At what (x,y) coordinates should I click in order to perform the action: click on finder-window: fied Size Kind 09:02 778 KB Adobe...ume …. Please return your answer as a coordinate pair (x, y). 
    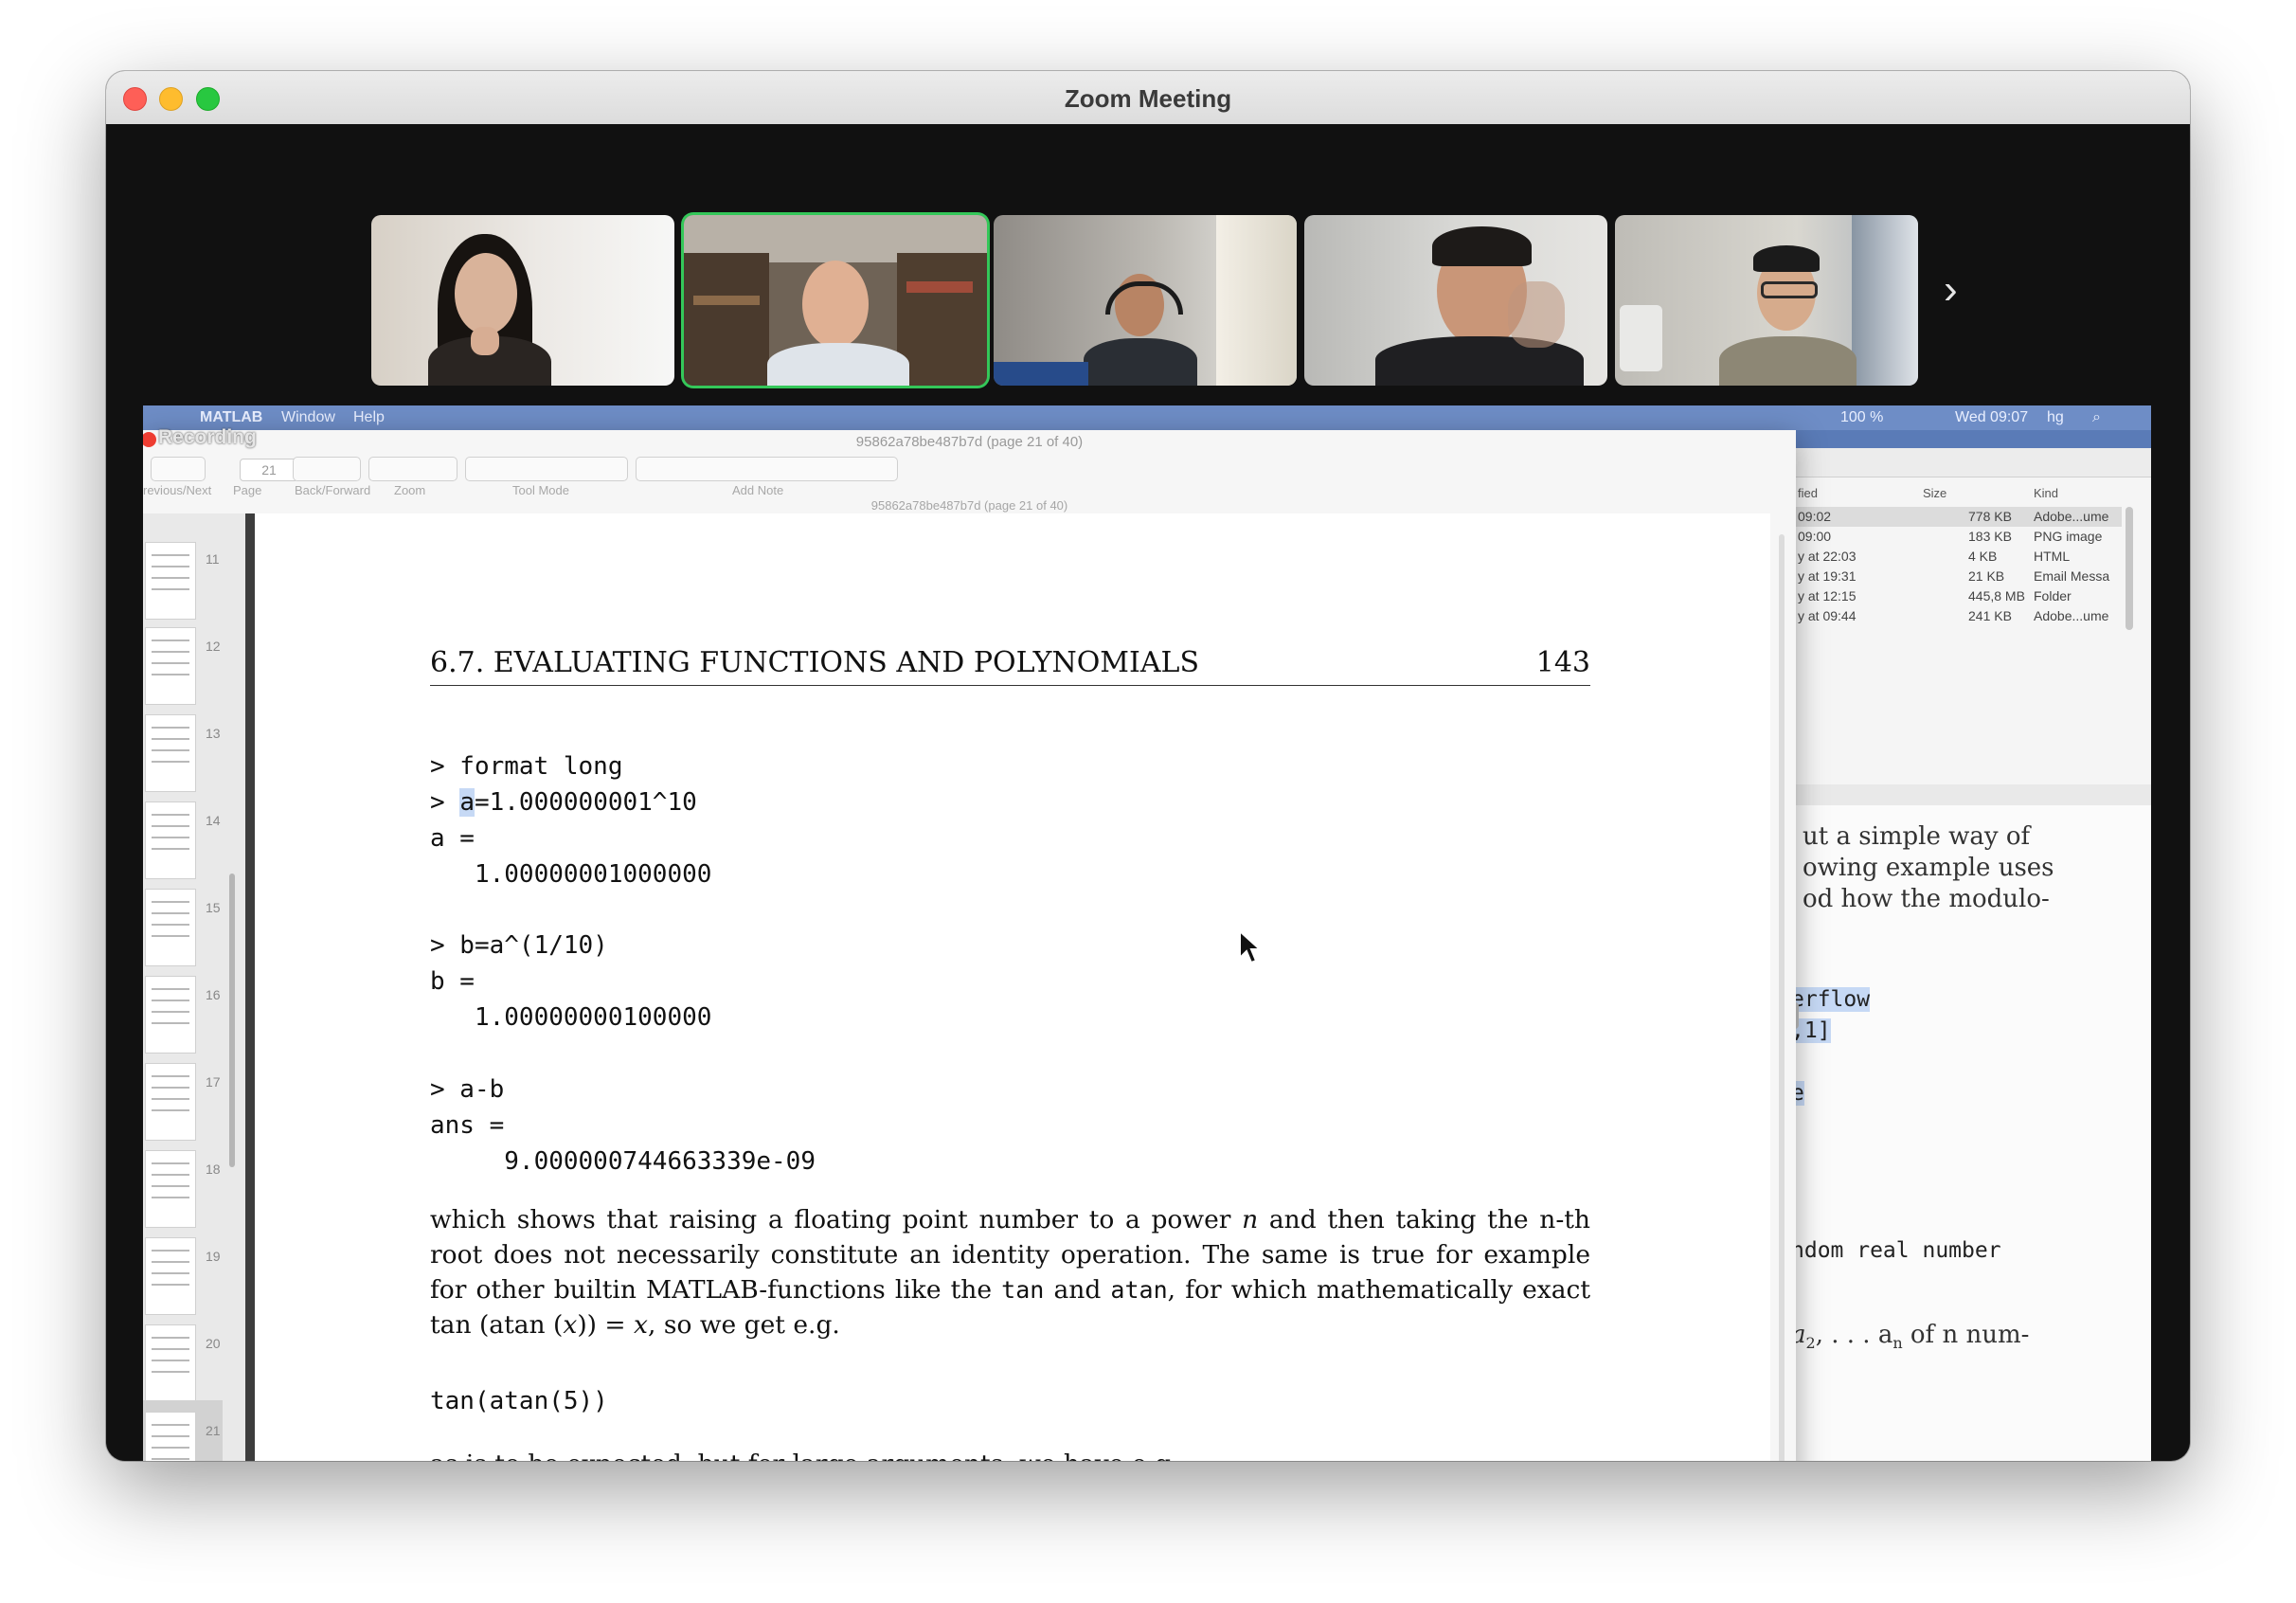
    Looking at the image, I should click on (1971, 618).